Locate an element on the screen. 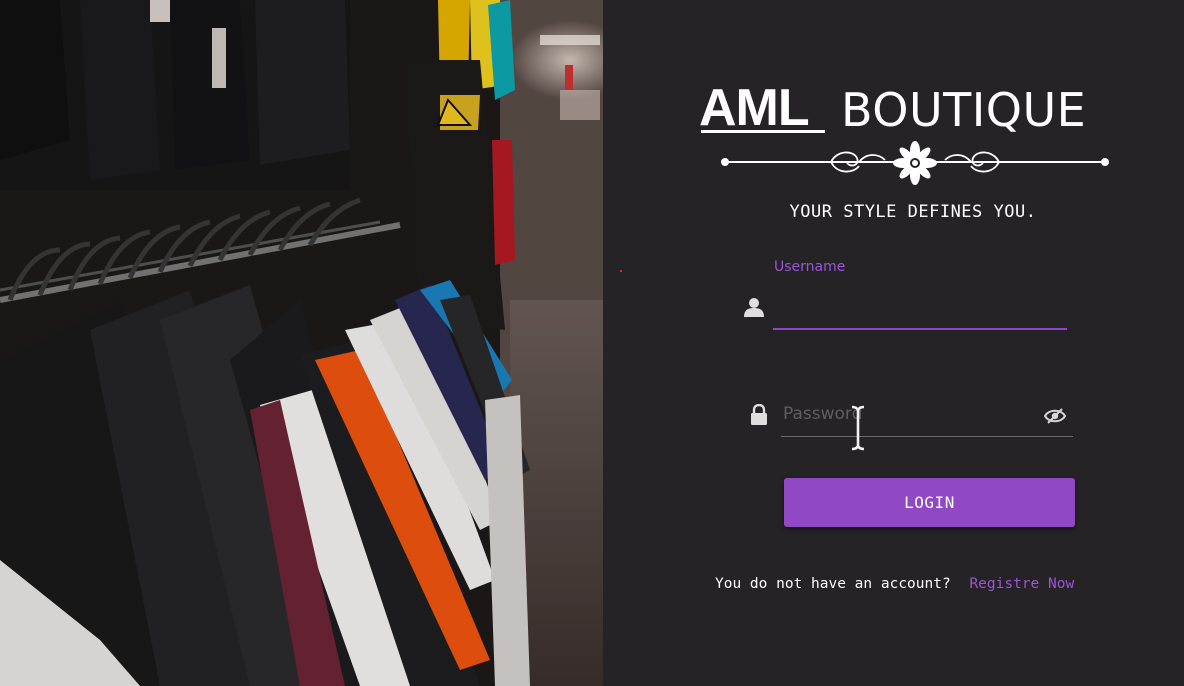 The height and width of the screenshot is (686, 1184). brand-name-light: BOUTIQUE is located at coordinates (964, 110).